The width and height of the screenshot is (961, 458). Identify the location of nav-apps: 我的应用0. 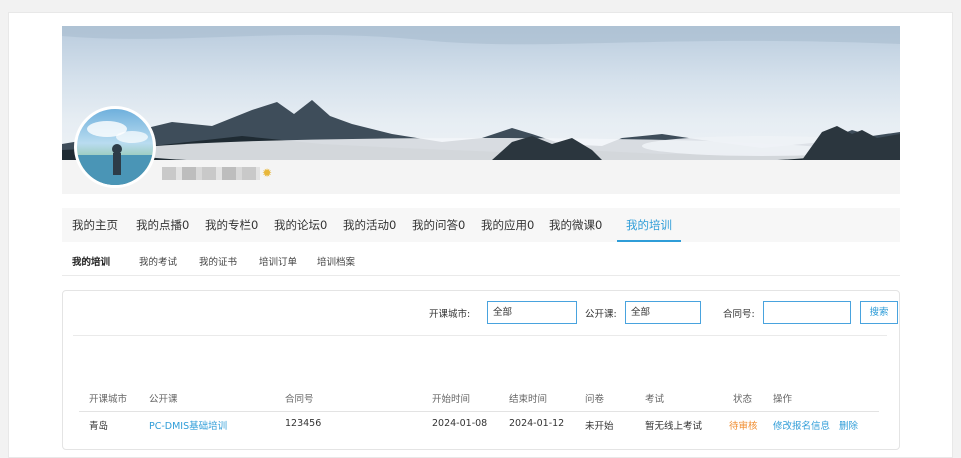
(507, 225).